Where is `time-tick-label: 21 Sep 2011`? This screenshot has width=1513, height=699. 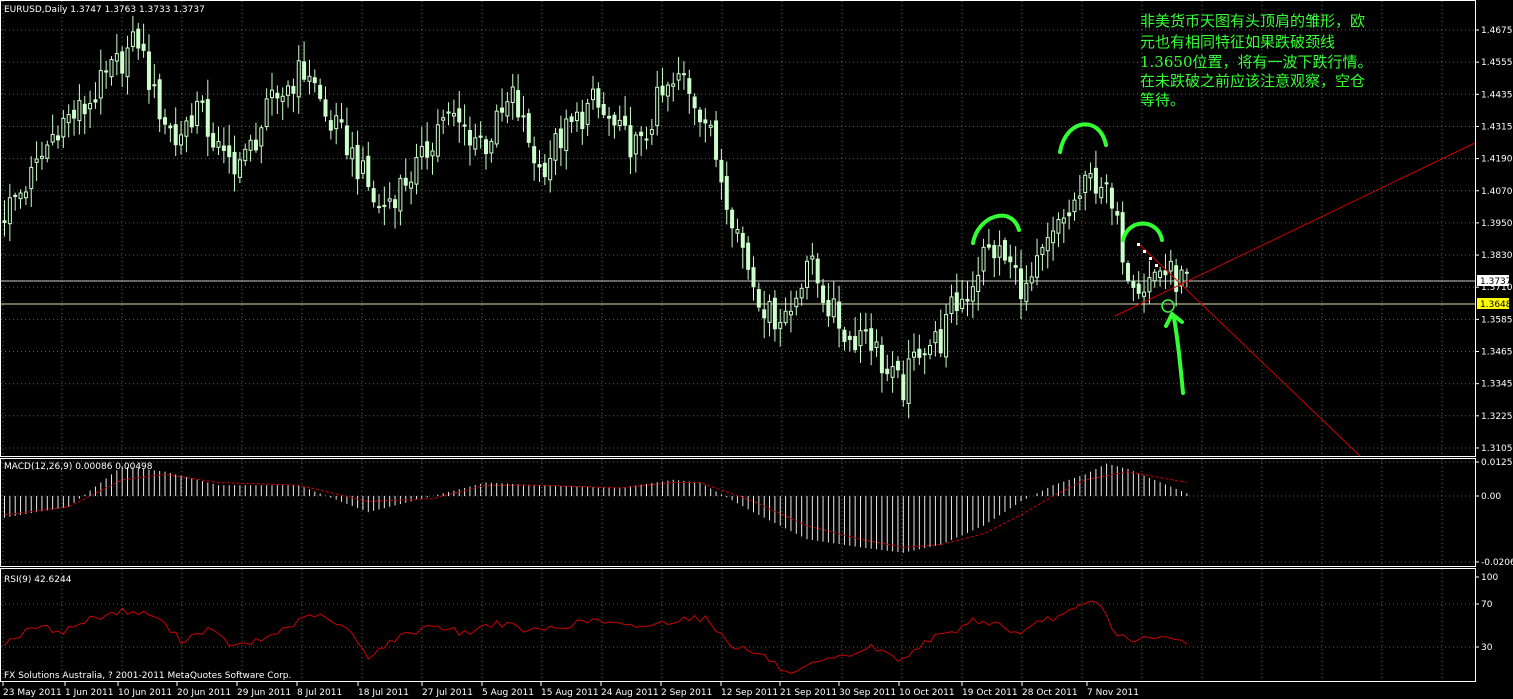
time-tick-label: 21 Sep 2011 is located at coordinates (808, 693).